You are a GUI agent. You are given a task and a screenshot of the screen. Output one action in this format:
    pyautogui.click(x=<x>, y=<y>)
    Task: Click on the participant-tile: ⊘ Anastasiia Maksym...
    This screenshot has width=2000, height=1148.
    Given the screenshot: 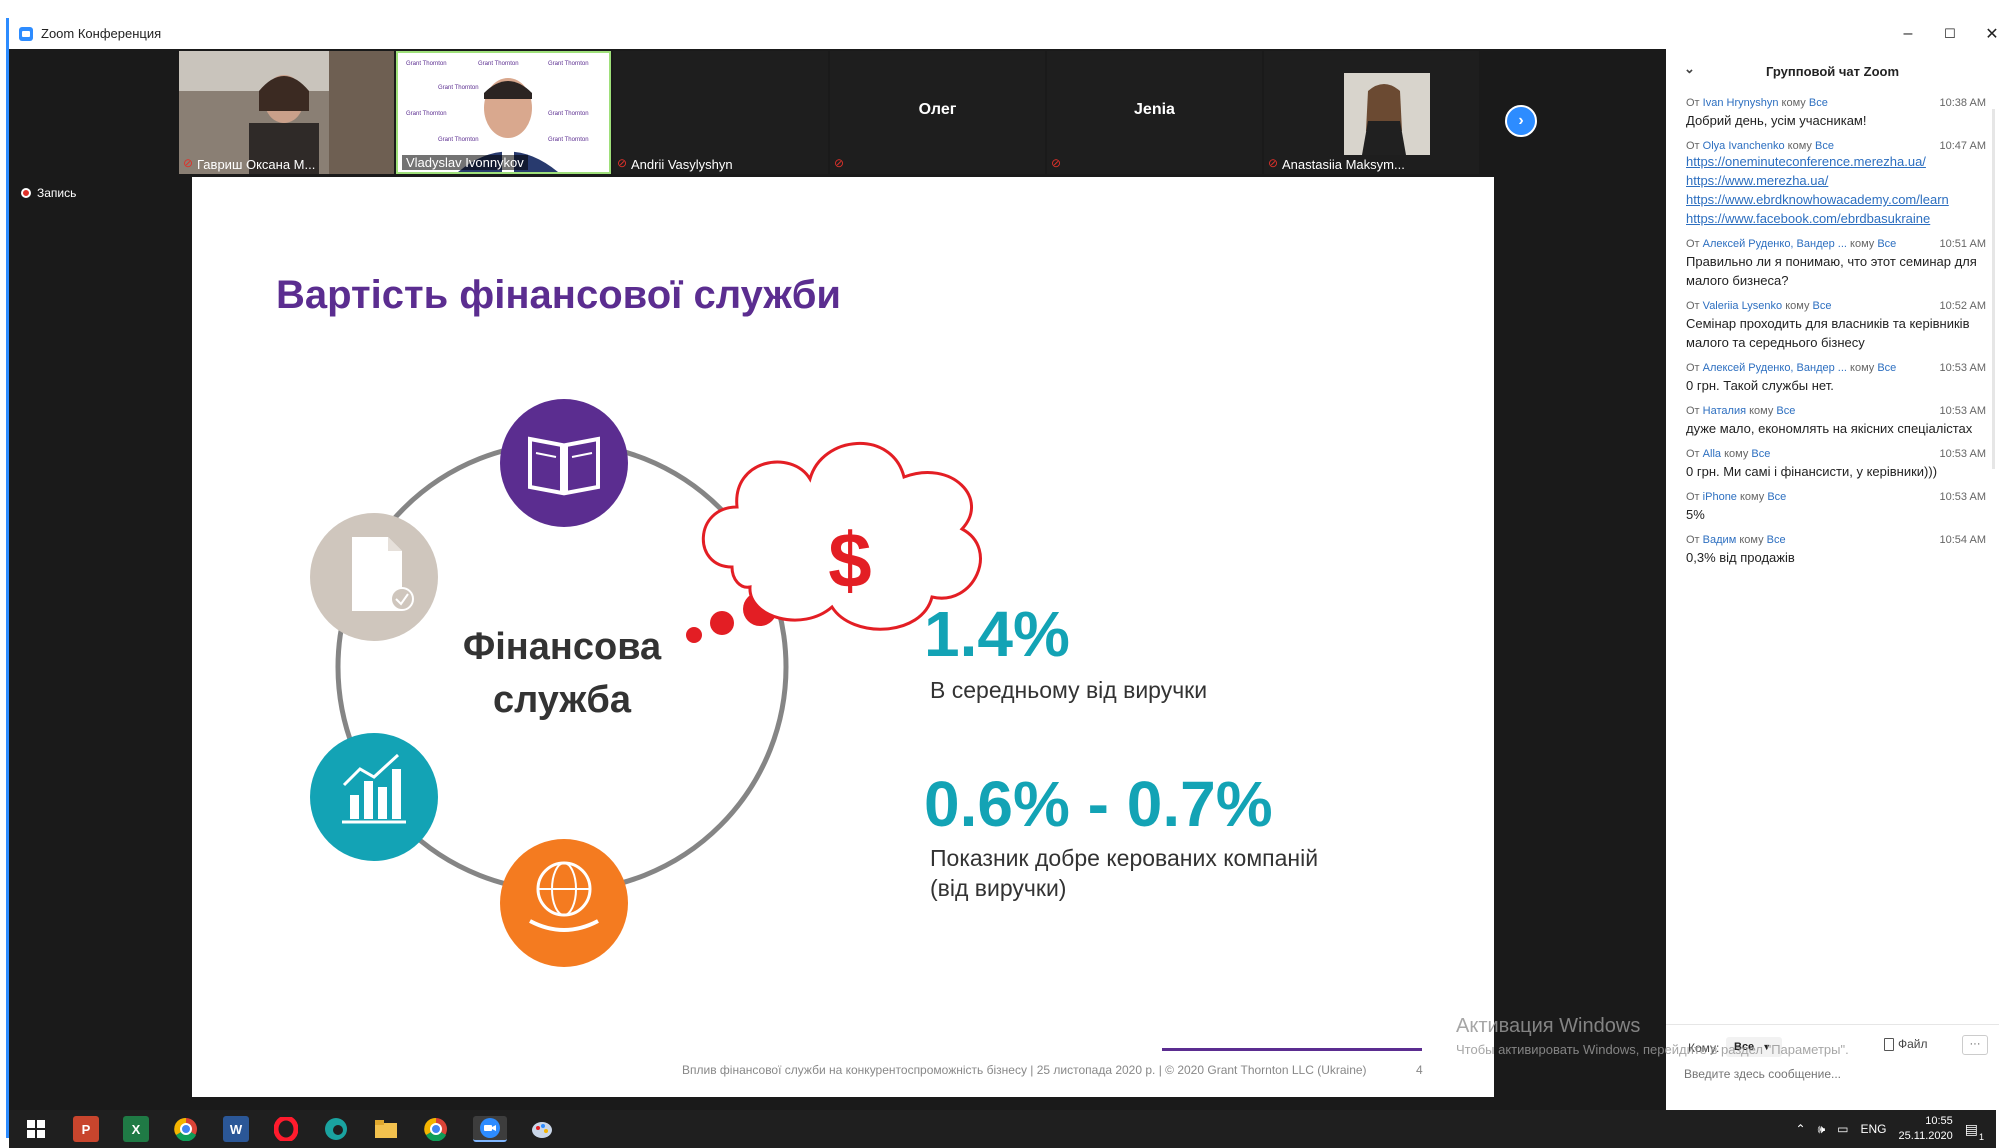 What is the action you would take?
    pyautogui.click(x=1371, y=112)
    